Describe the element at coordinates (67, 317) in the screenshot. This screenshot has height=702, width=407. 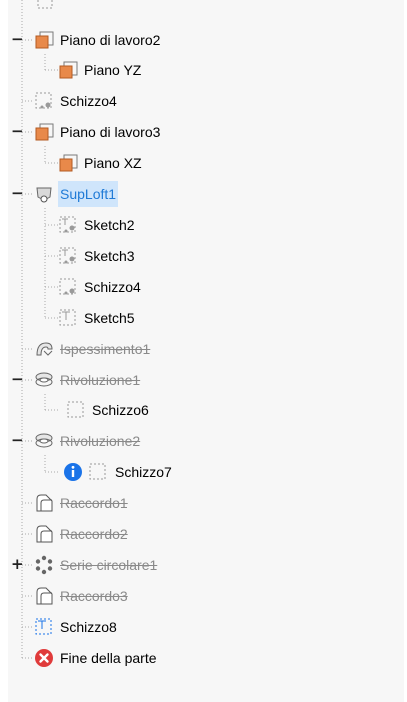
I see `sketch-points-icon` at that location.